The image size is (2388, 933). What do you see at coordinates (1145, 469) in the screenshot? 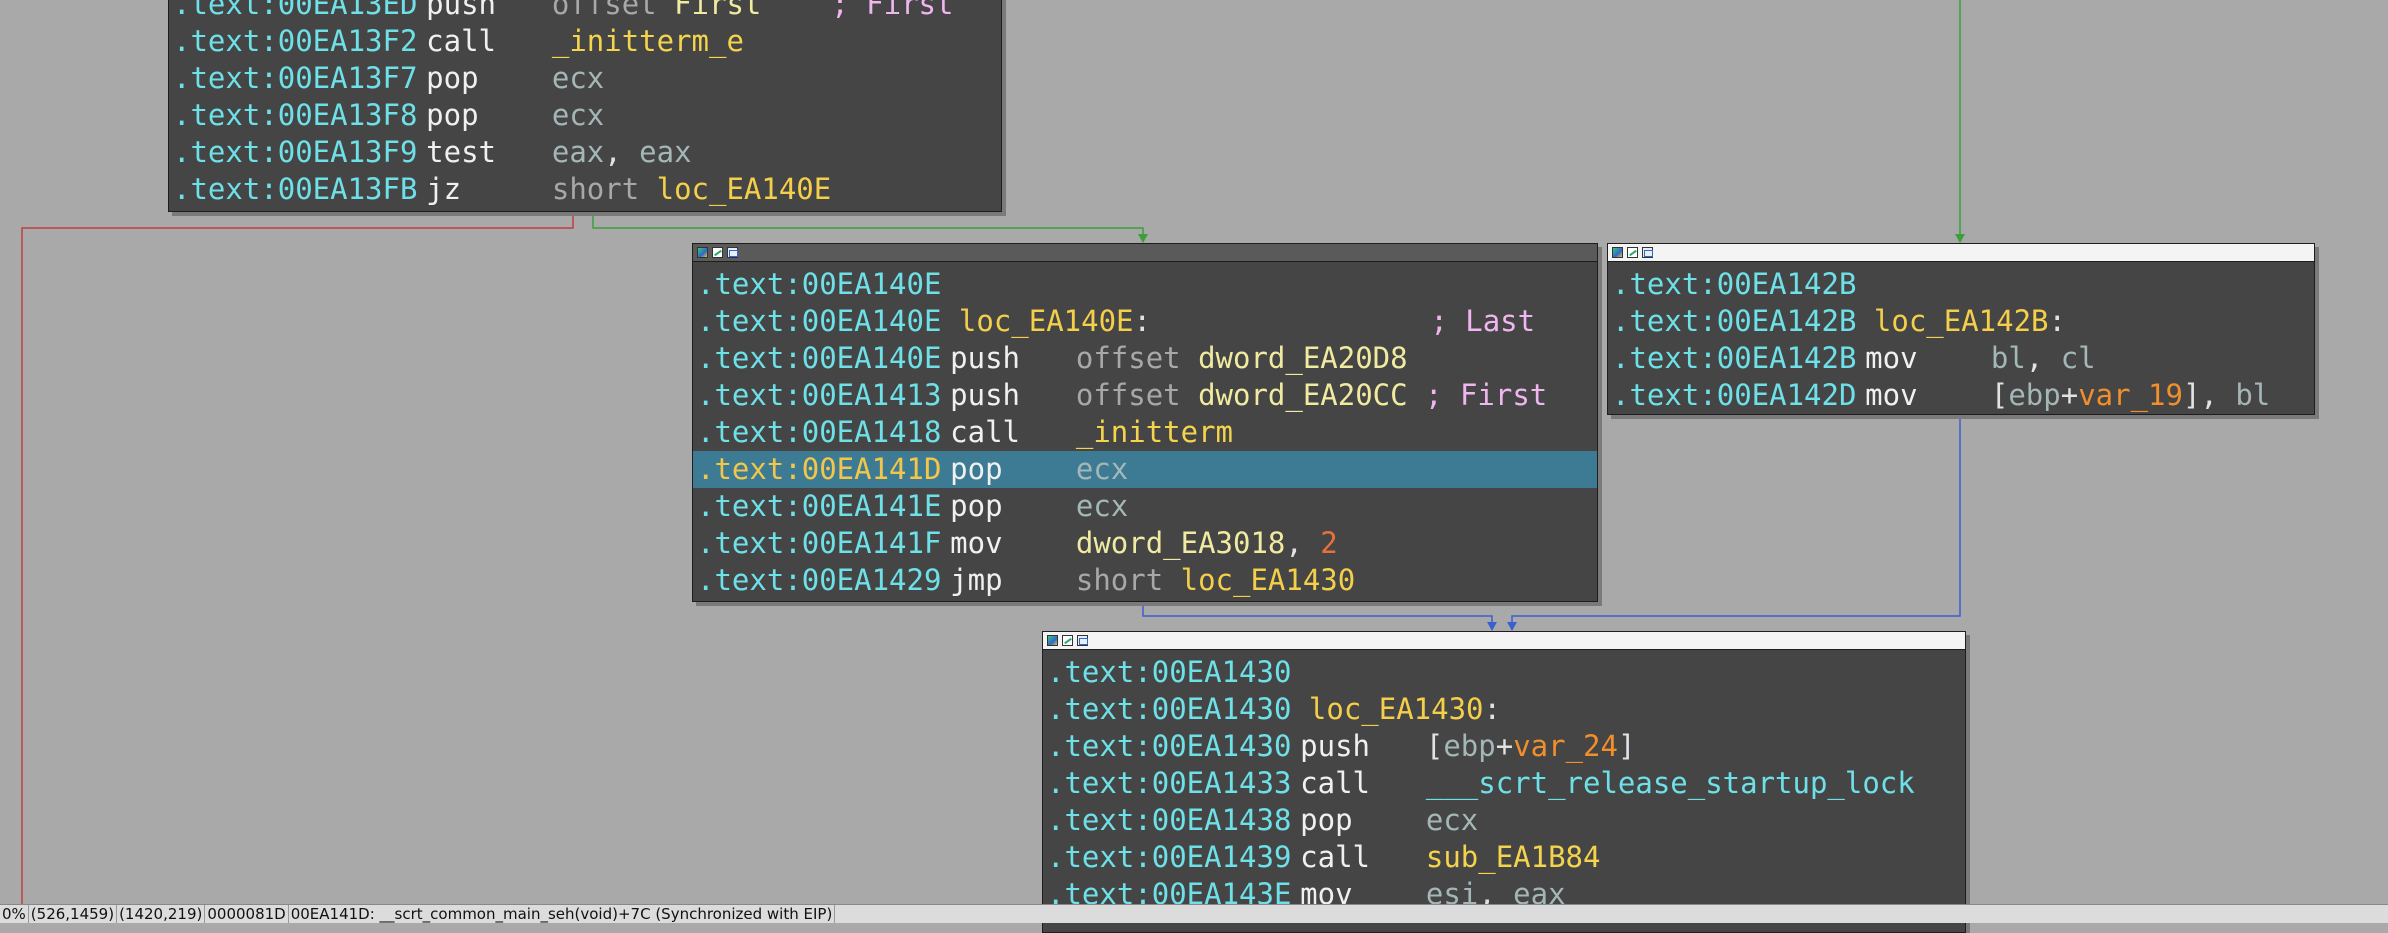
I see `disasm-line: .text:00EA141D pop ecx` at bounding box center [1145, 469].